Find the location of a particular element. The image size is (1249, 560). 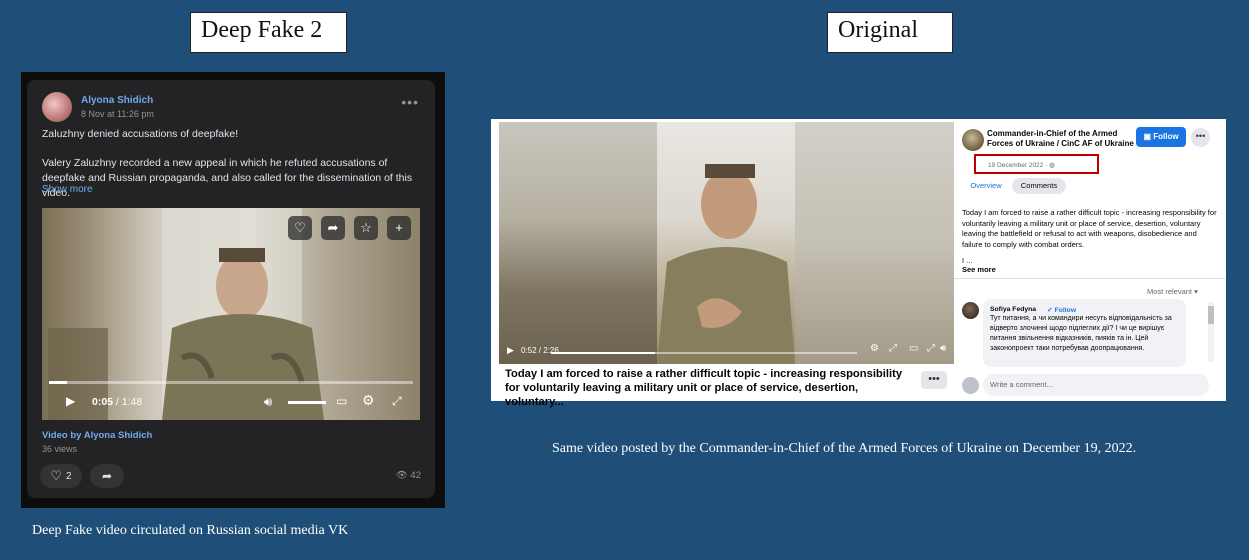

tab-overview: Overview is located at coordinates (986, 186).